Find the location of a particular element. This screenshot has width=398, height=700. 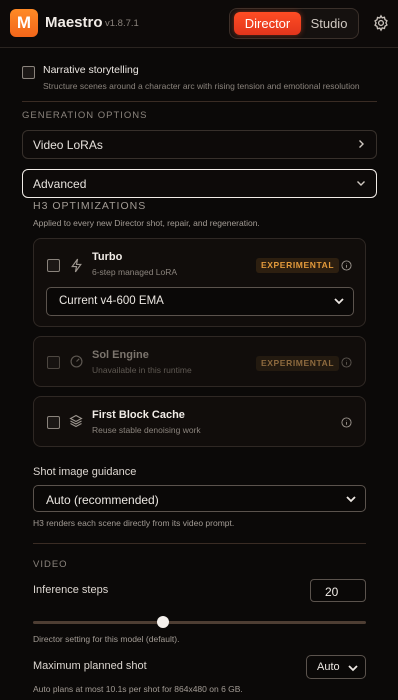

inference-steps-value: 20 is located at coordinates (332, 592).